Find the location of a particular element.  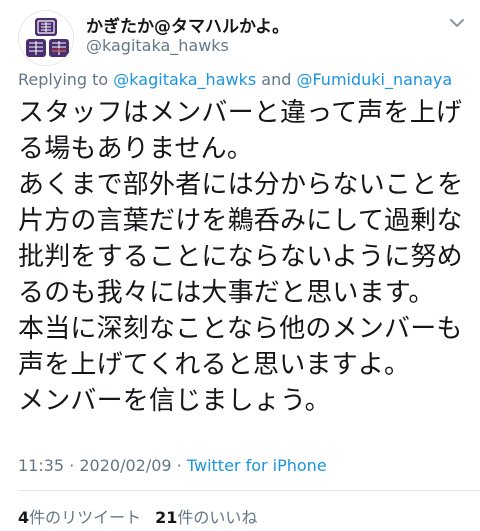

tweet-line: 批判をすることにならないように努め is located at coordinates (240, 257).